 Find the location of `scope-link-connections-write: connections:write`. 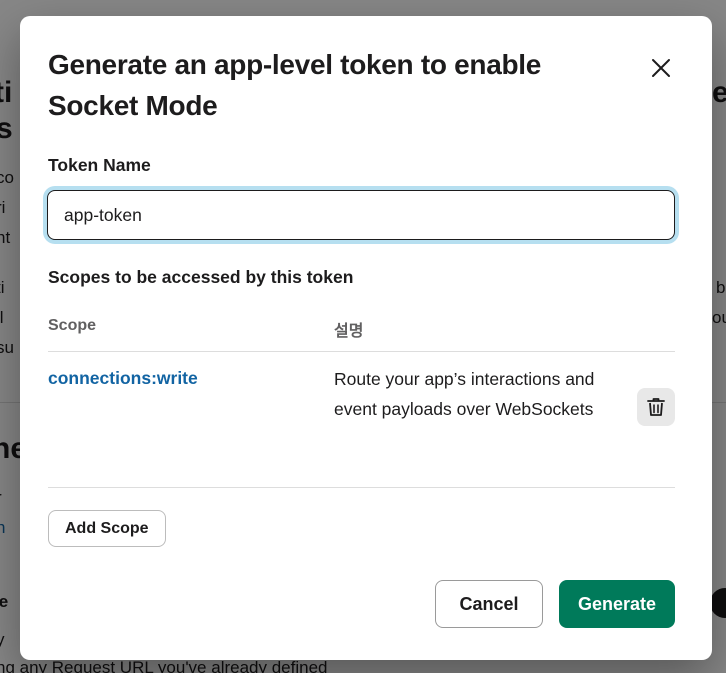

scope-link-connections-write: connections:write is located at coordinates (123, 378).